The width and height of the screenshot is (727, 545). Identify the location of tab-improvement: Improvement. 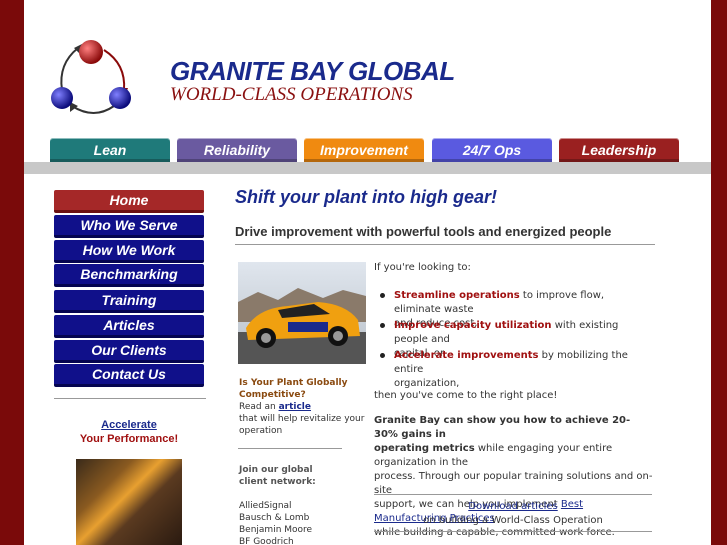
(364, 150).